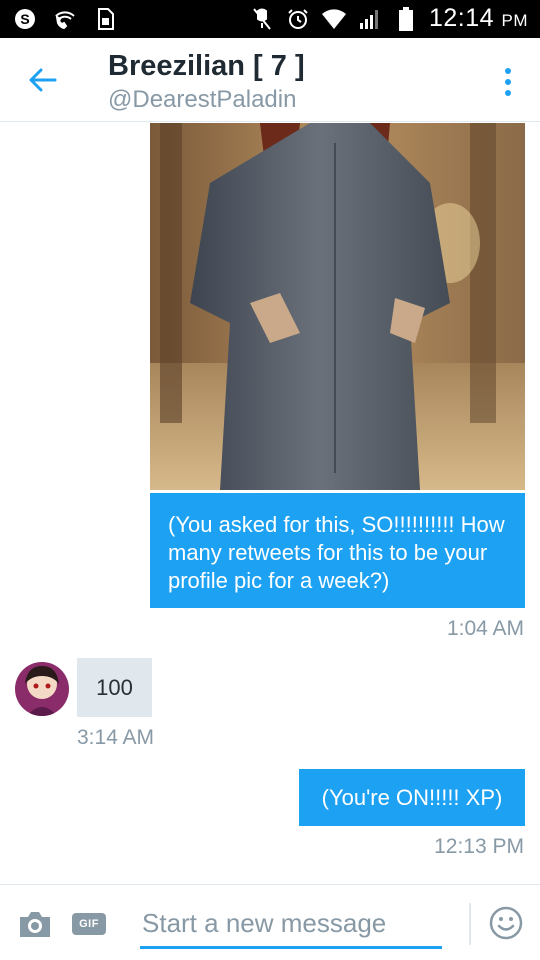  I want to click on message-timestamp: 12:13 PM, so click(479, 846).